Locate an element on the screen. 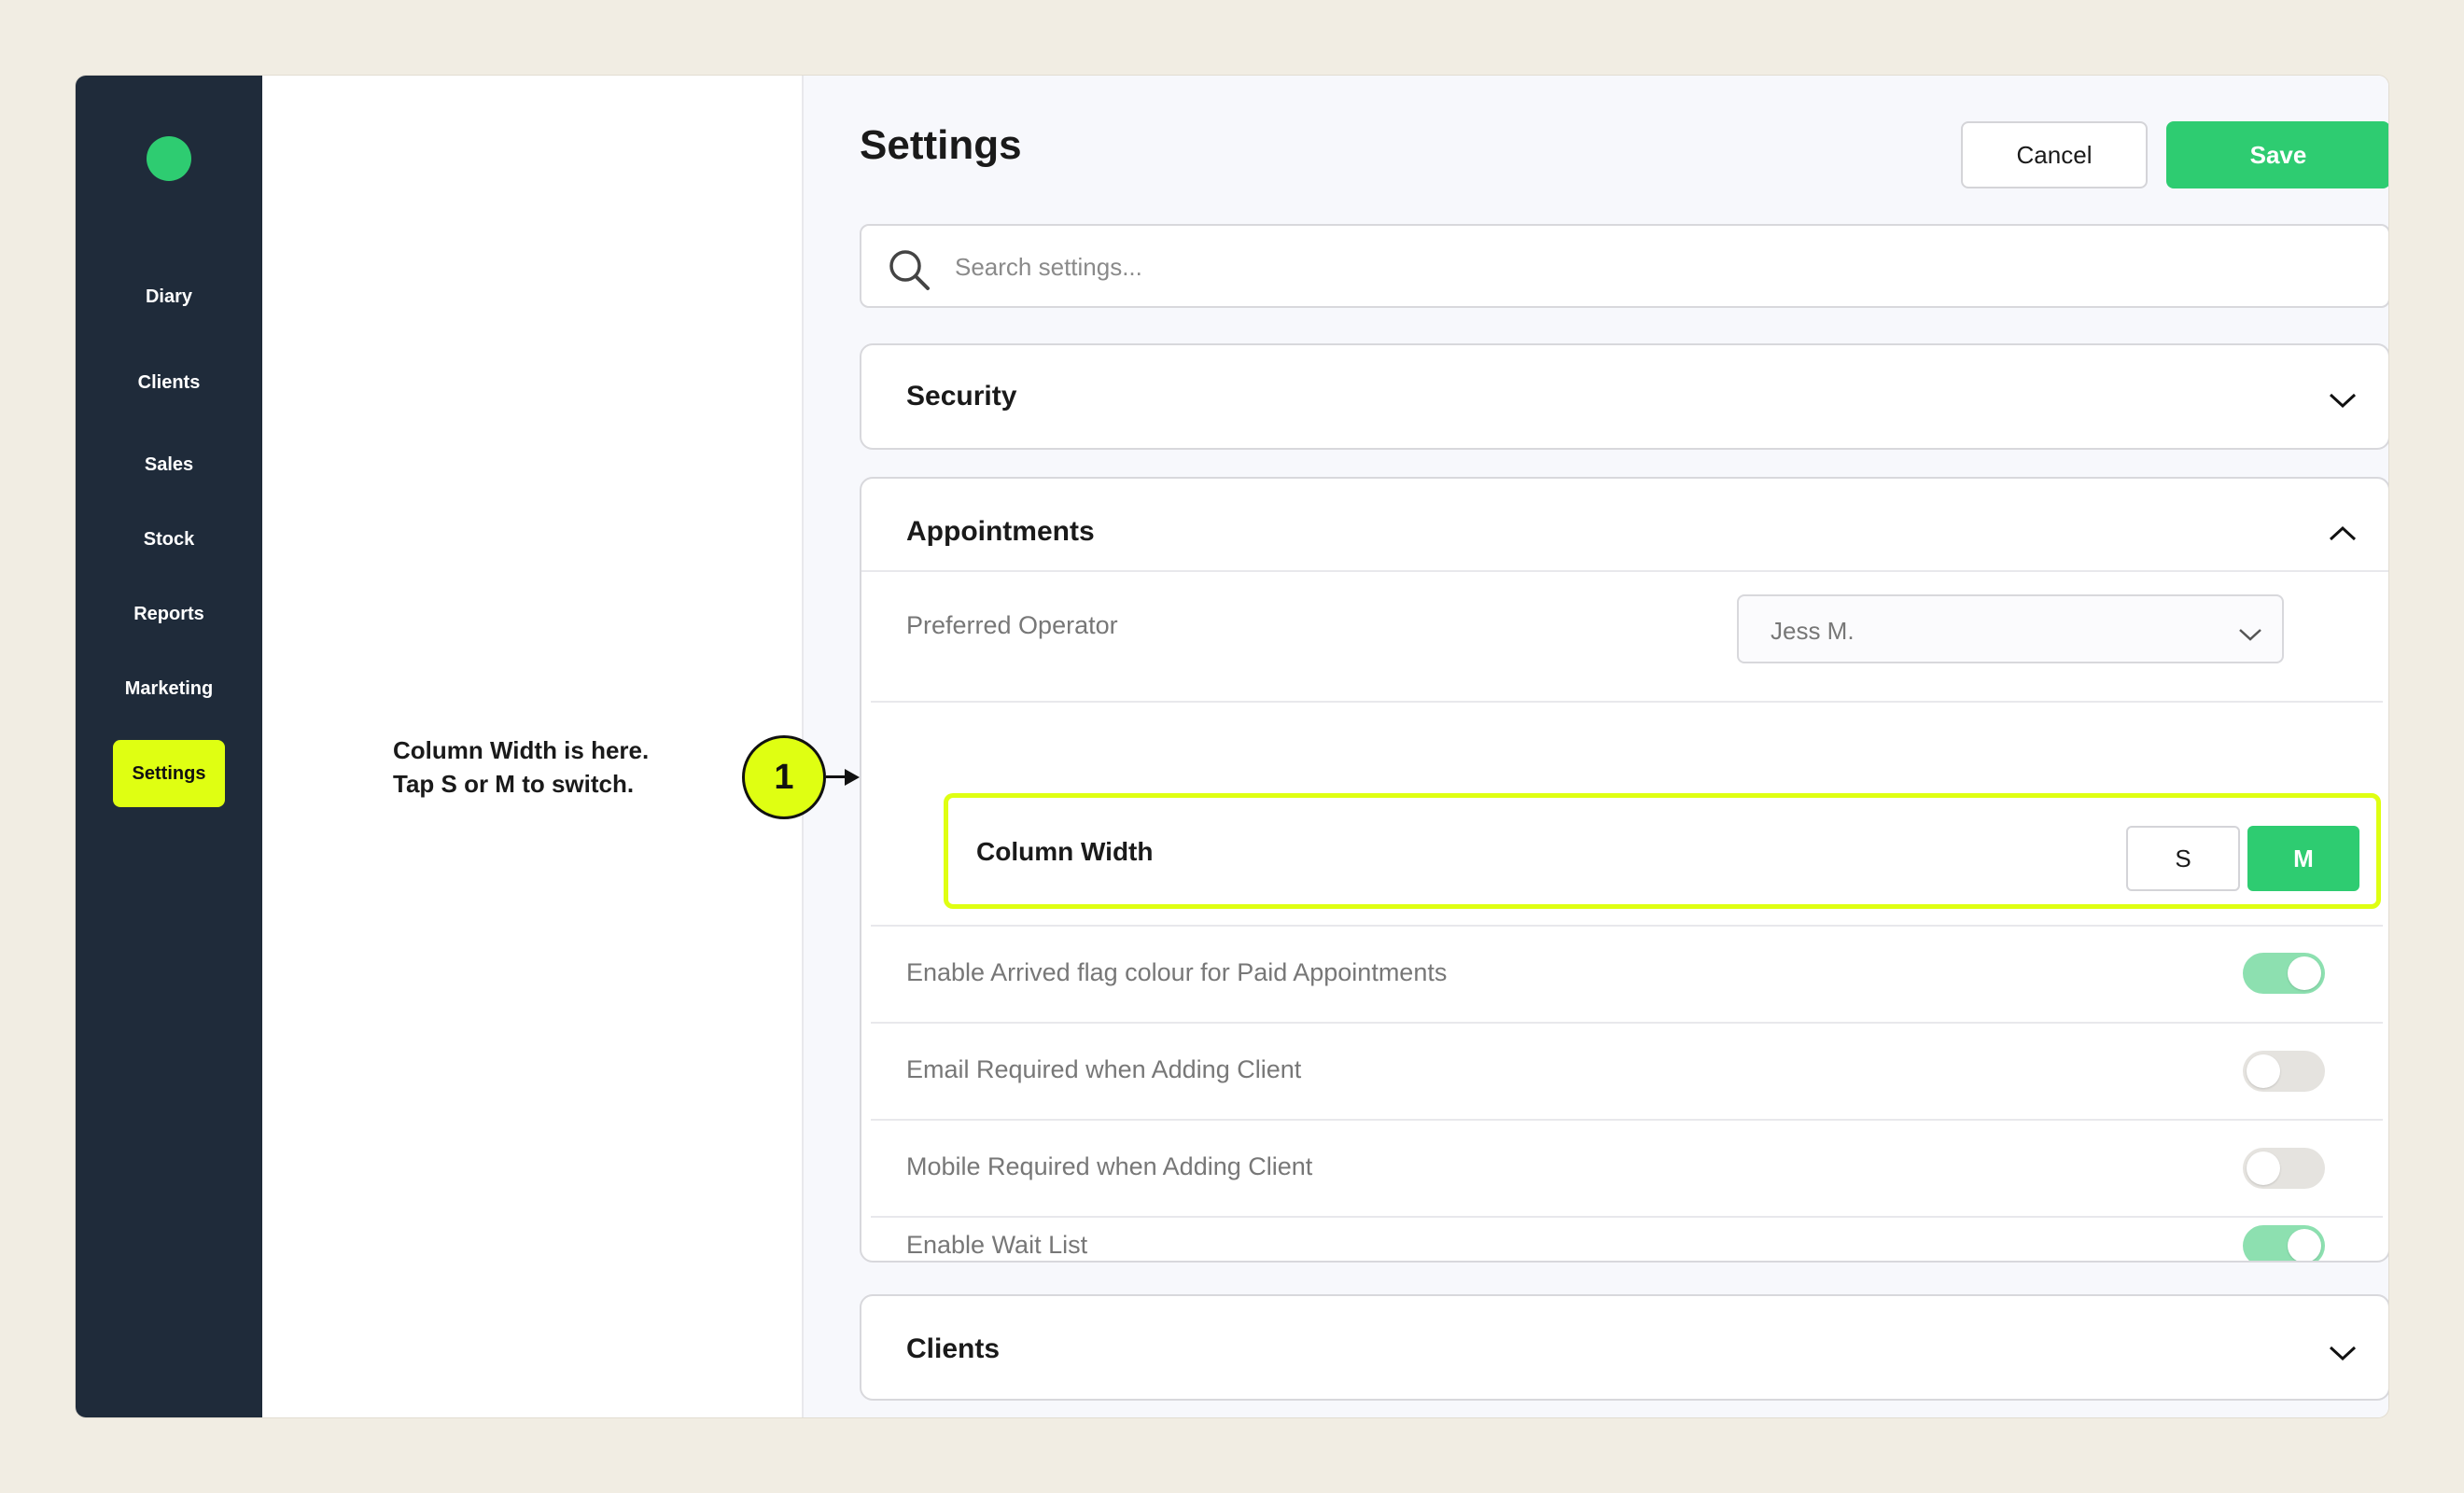 The height and width of the screenshot is (1493, 2464). column-width-row: Column Width S M is located at coordinates (1662, 851).